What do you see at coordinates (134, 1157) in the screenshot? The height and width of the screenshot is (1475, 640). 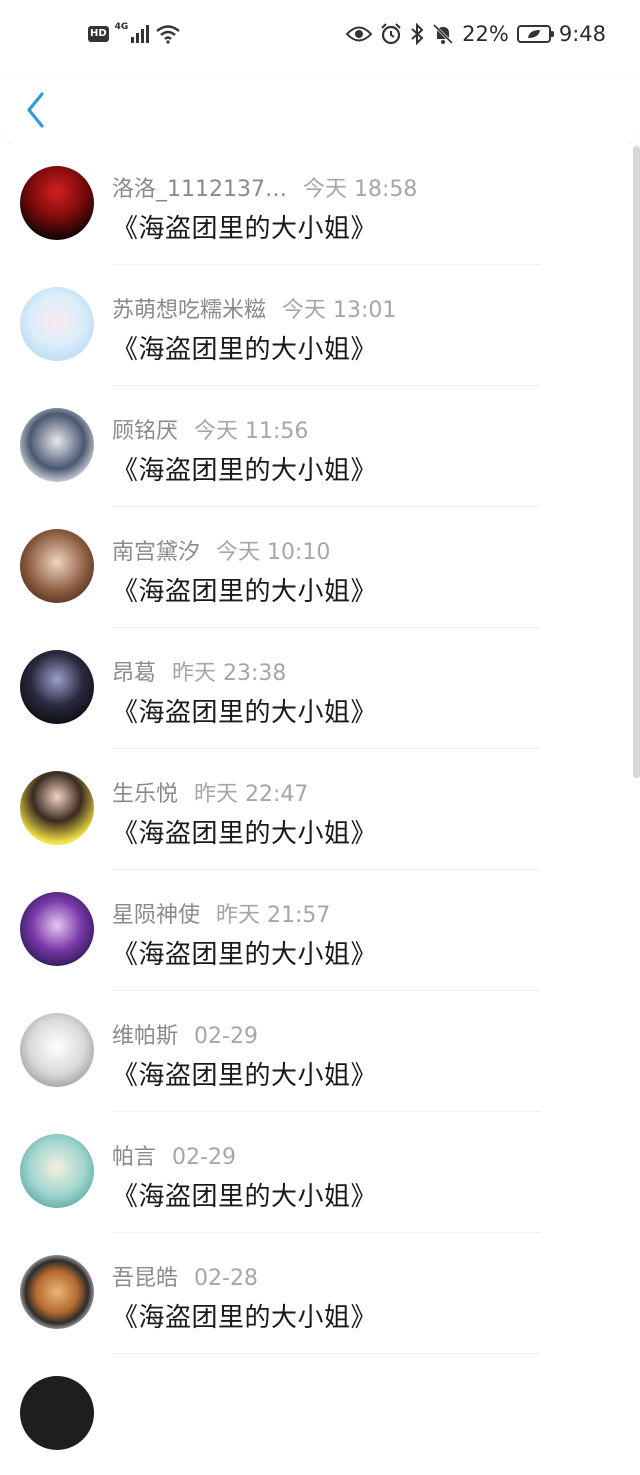 I see `sender-name: 帕言` at bounding box center [134, 1157].